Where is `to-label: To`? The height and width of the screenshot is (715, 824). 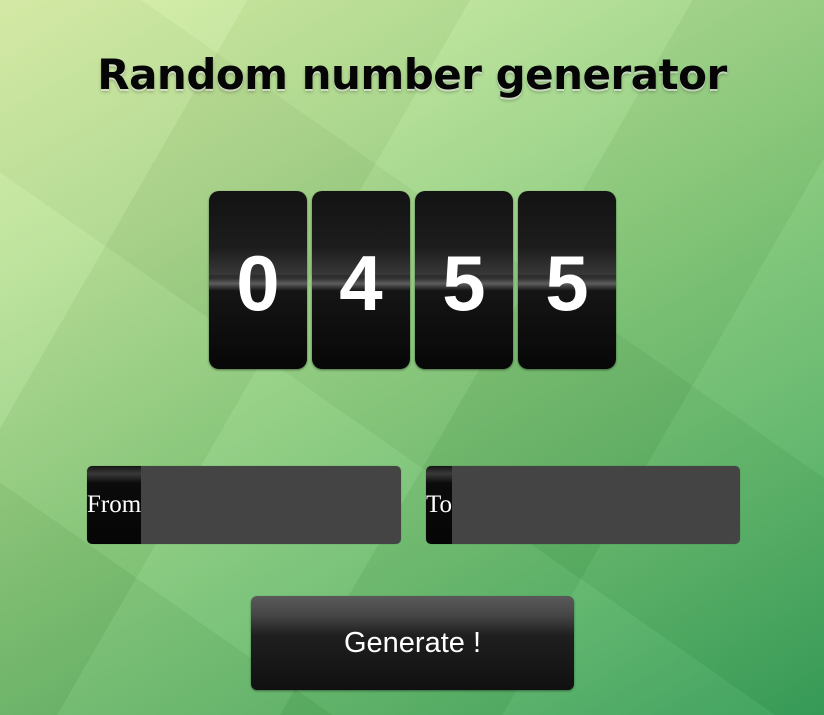
to-label: To is located at coordinates (439, 505).